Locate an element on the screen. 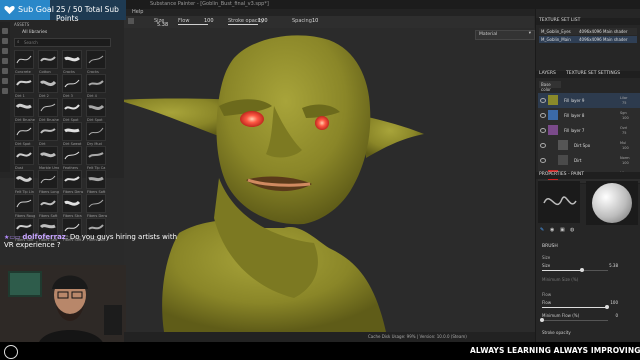 Image resolution: width=640 pixels, height=360 pixels. stencil-tab-icon: ◍ is located at coordinates (572, 230).